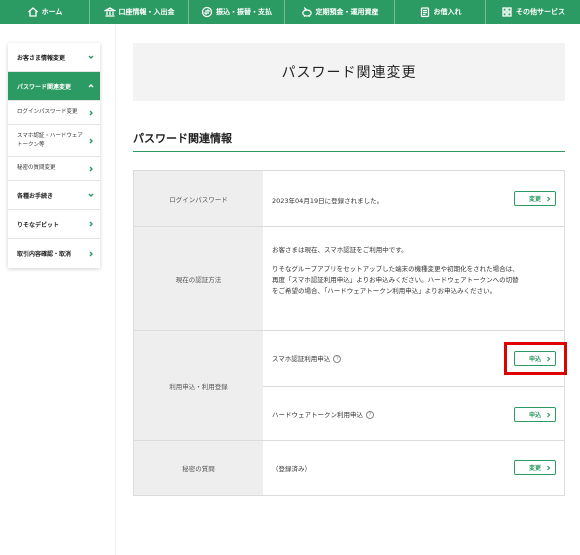  Describe the element at coordinates (291, 469) in the screenshot. I see `secret-question-status: （登録済み）` at that location.